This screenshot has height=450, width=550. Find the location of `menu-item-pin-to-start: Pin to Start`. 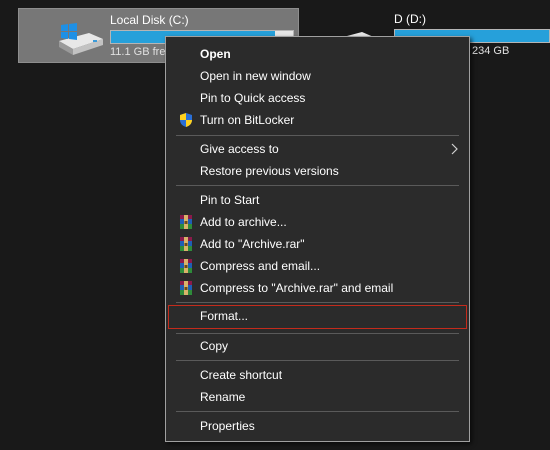

menu-item-pin-to-start: Pin to Start is located at coordinates (317, 200).